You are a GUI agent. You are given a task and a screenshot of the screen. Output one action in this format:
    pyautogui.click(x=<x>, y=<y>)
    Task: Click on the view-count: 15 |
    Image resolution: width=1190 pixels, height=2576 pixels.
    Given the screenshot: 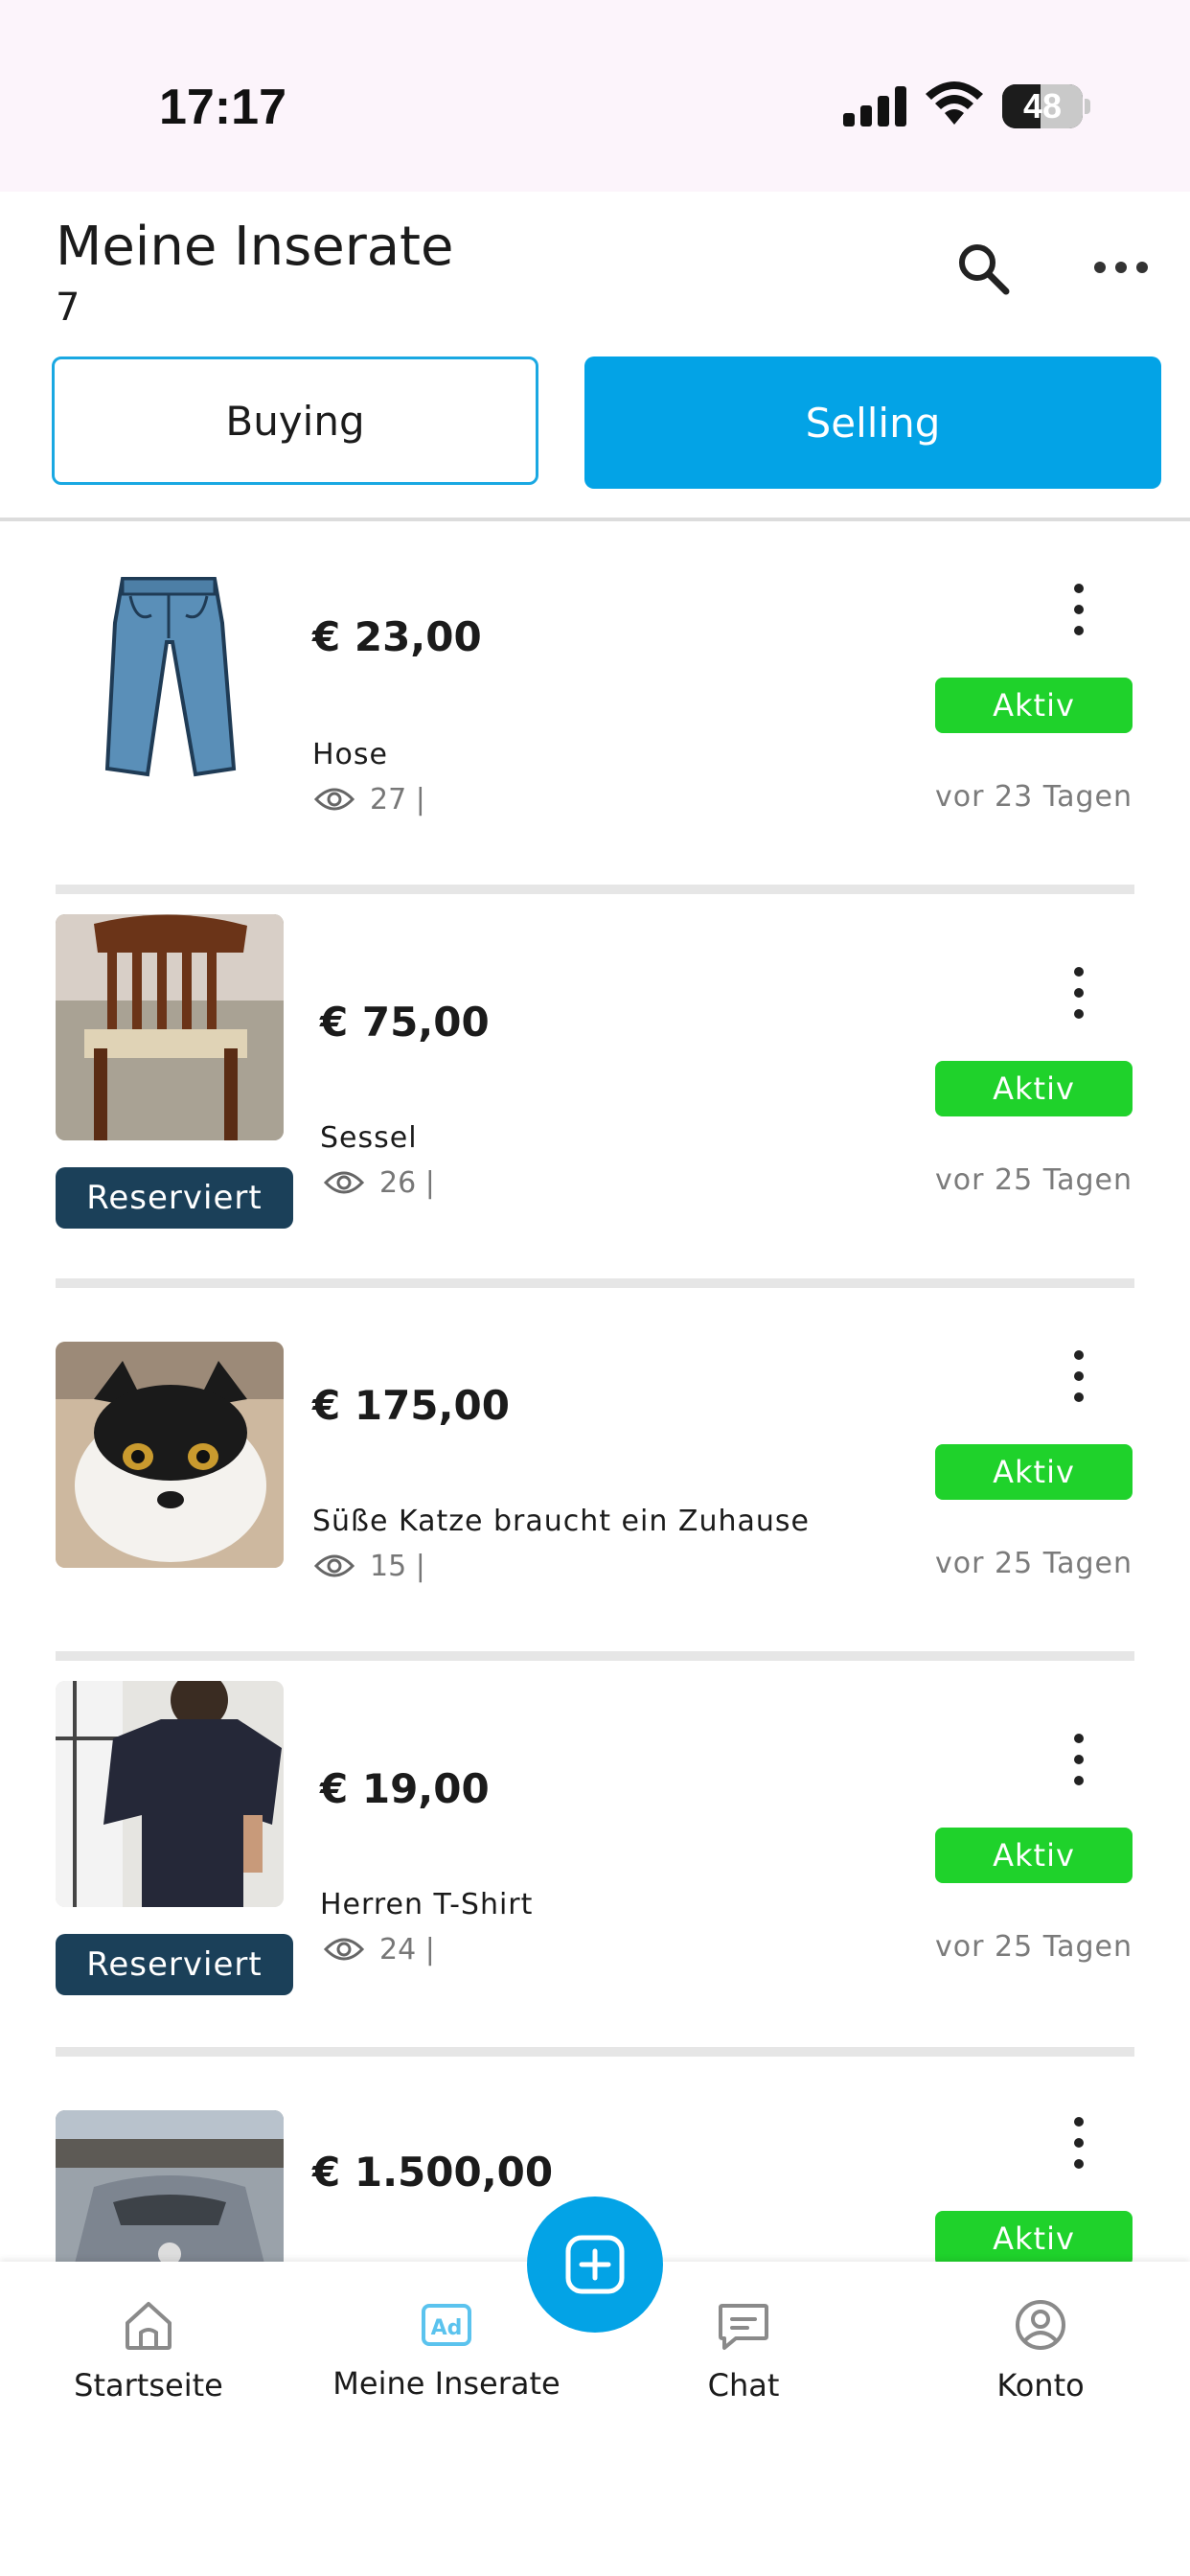 What is the action you would take?
    pyautogui.click(x=397, y=1566)
    